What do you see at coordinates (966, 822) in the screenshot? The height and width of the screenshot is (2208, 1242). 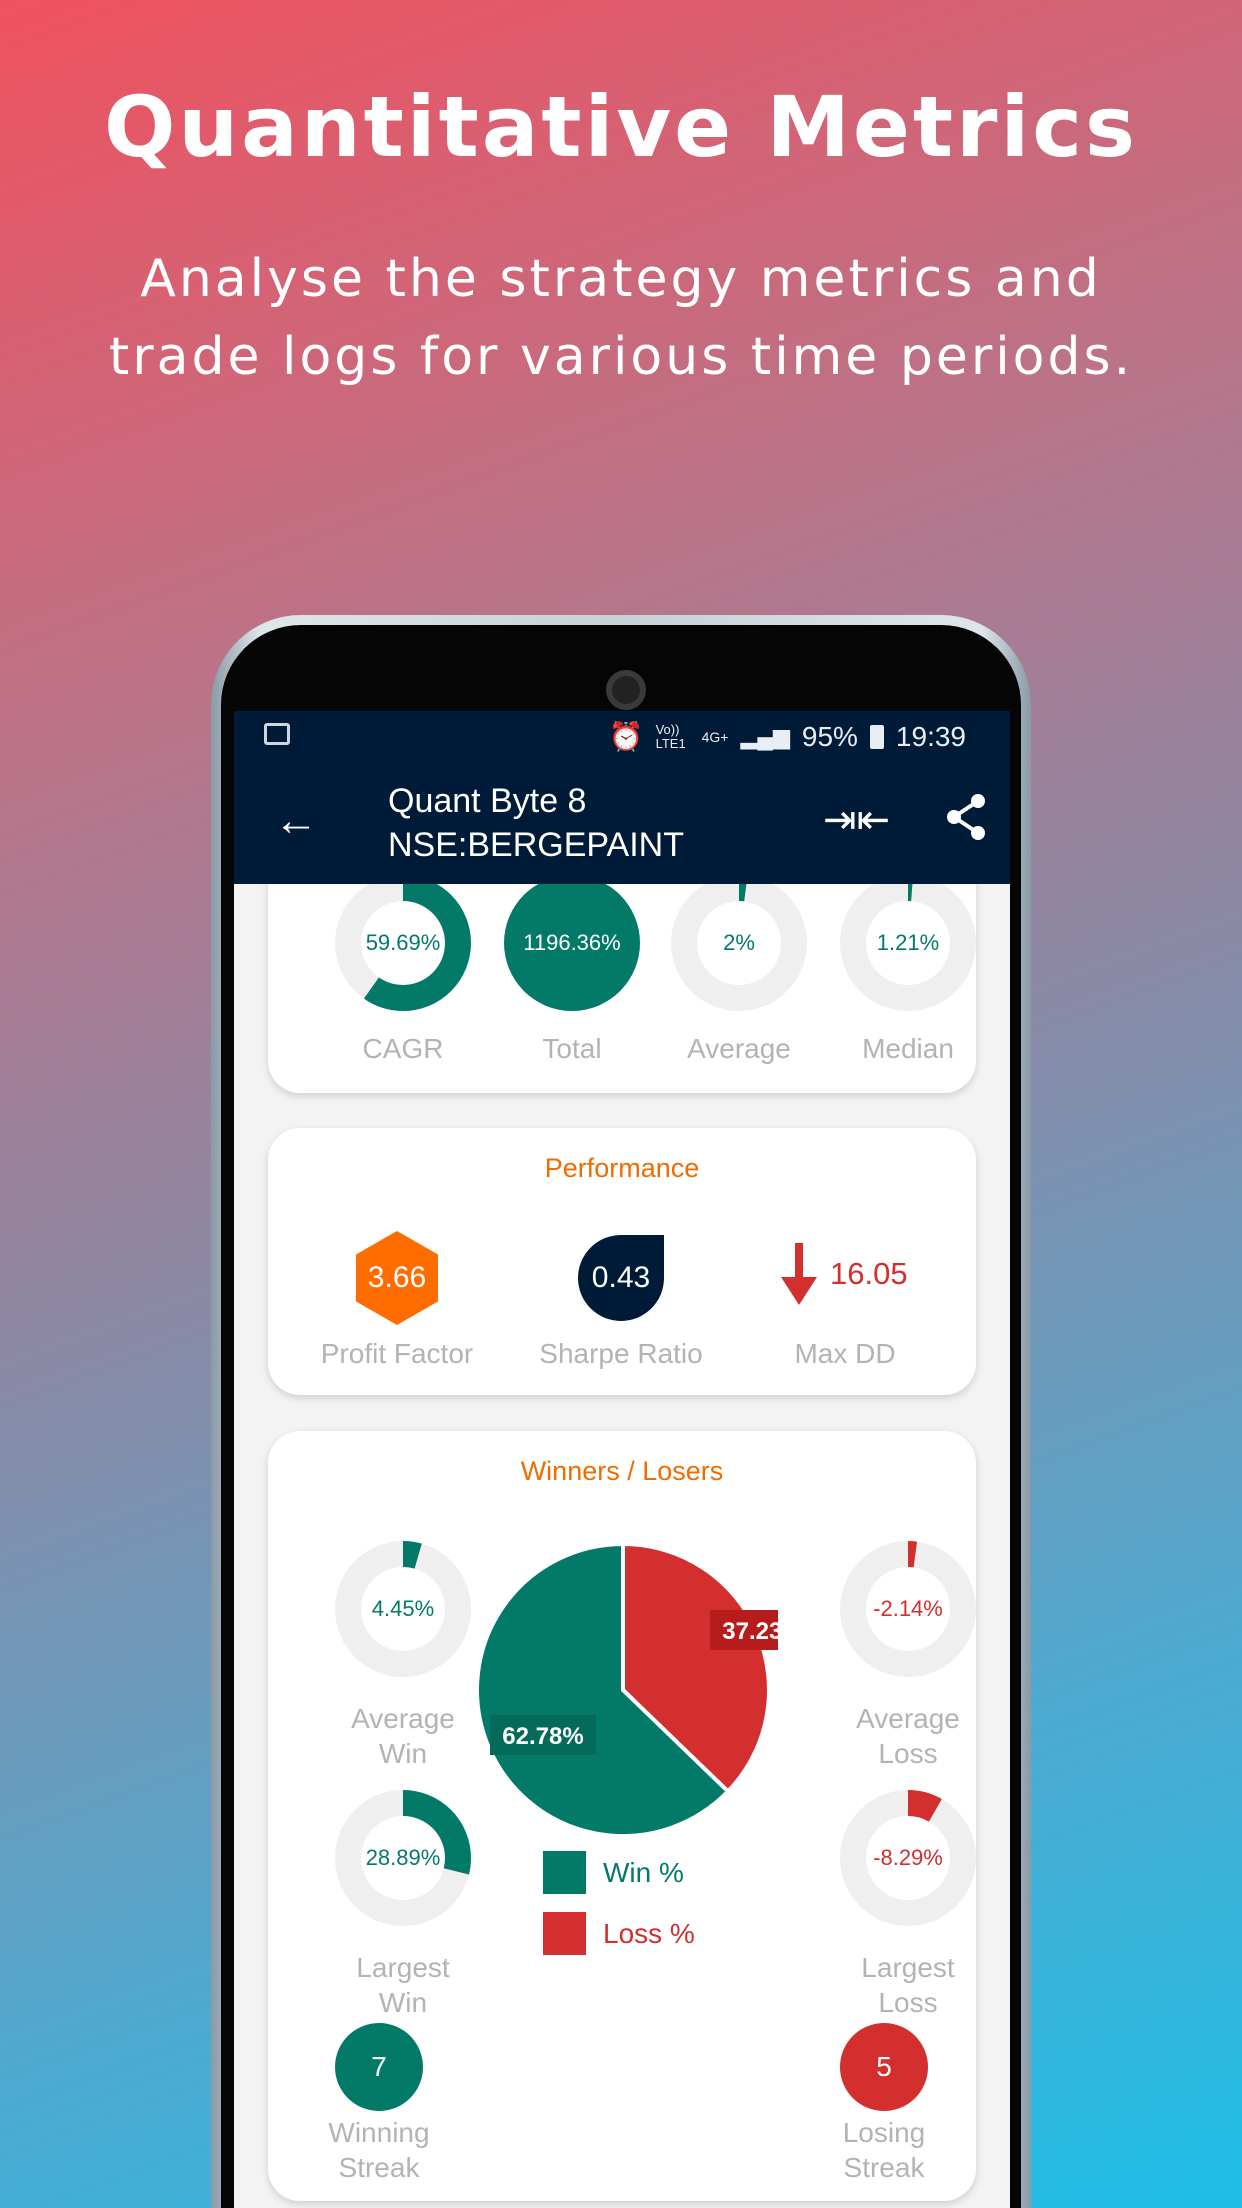 I see `share-icon` at bounding box center [966, 822].